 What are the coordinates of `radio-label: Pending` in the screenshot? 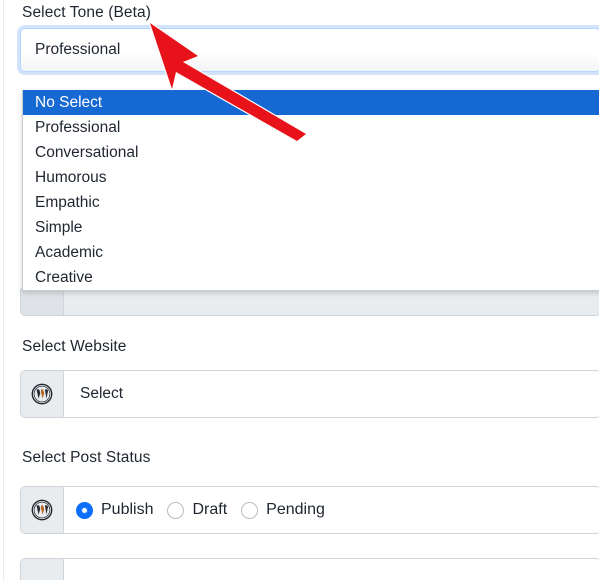 It's located at (295, 509).